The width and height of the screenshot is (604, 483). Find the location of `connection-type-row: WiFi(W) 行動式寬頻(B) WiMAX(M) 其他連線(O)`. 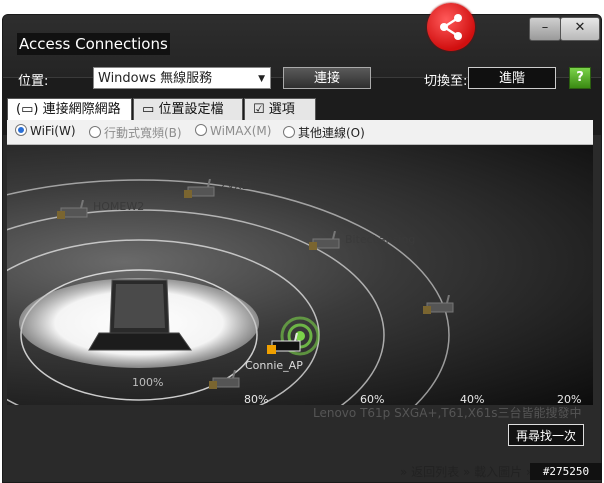

connection-type-row: WiFi(W) 行動式寬頻(B) WiMAX(M) 其他連線(O) is located at coordinates (300, 132).